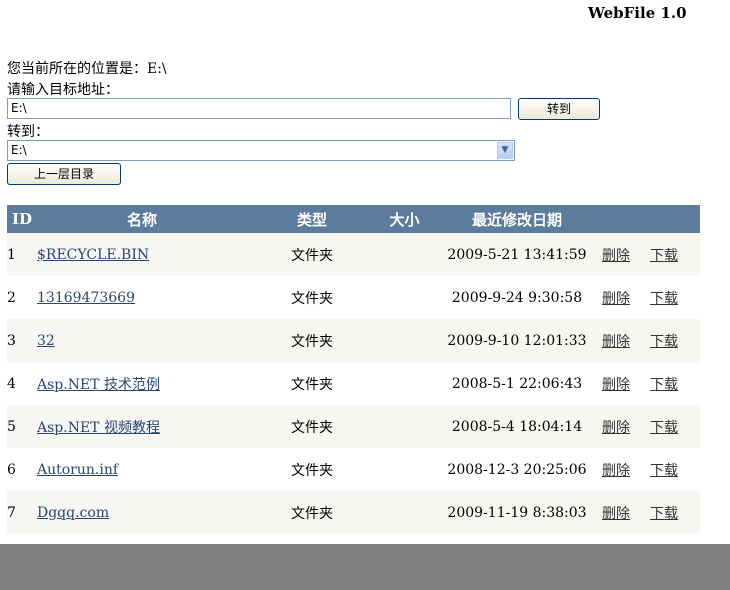 This screenshot has height=590, width=730. Describe the element at coordinates (64, 174) in the screenshot. I see `parent-directory-button: 上一层目录` at that location.